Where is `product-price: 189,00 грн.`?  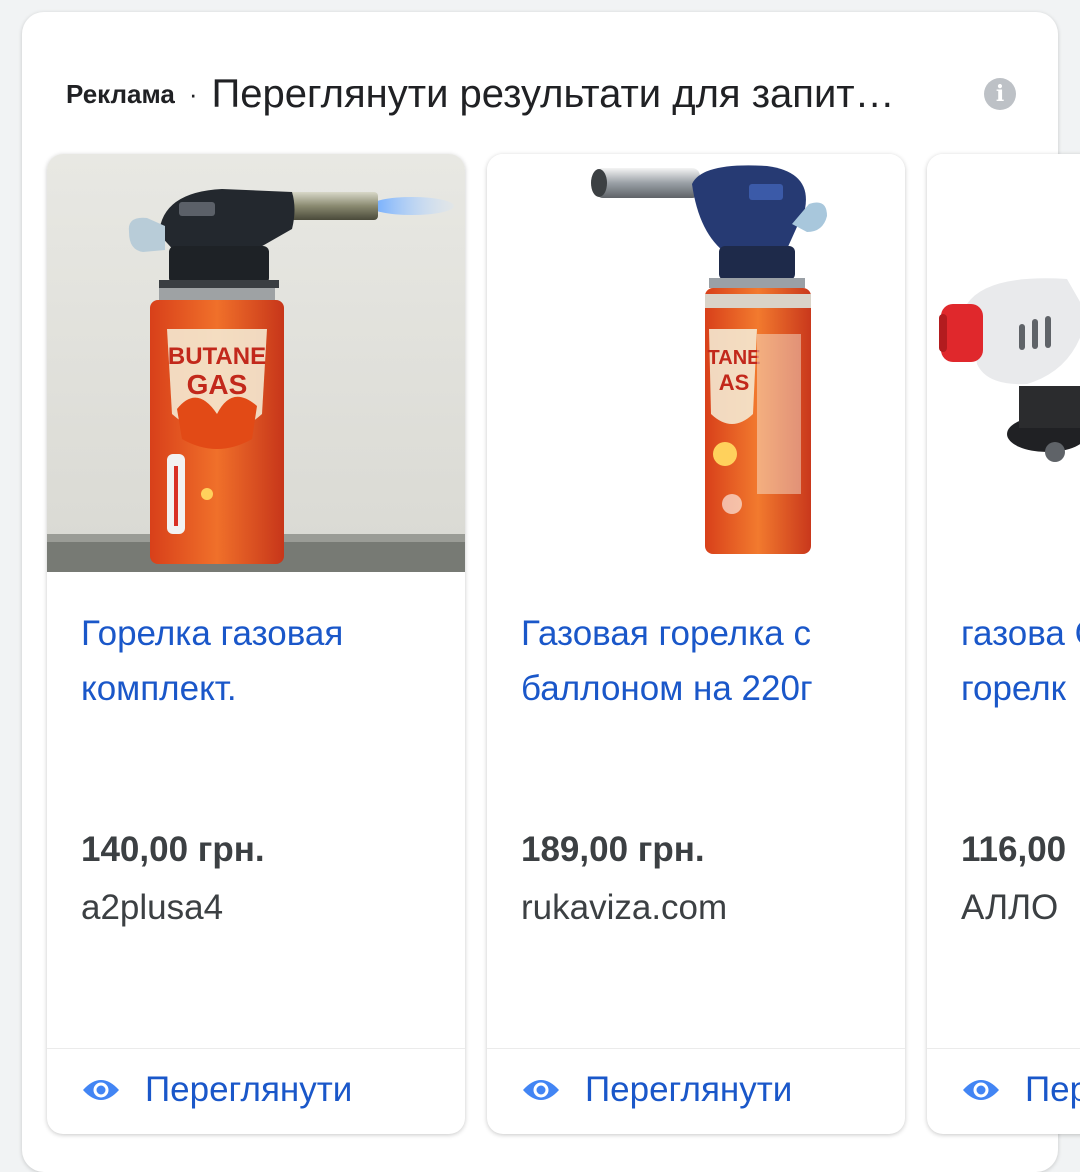 product-price: 189,00 грн. is located at coordinates (613, 849).